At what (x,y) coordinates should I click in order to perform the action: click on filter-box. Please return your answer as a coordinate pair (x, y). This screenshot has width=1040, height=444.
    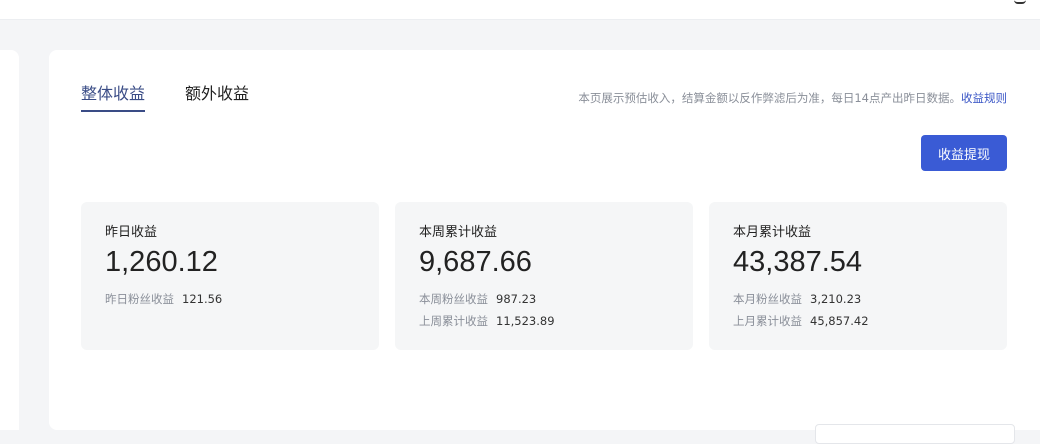
    Looking at the image, I should click on (915, 434).